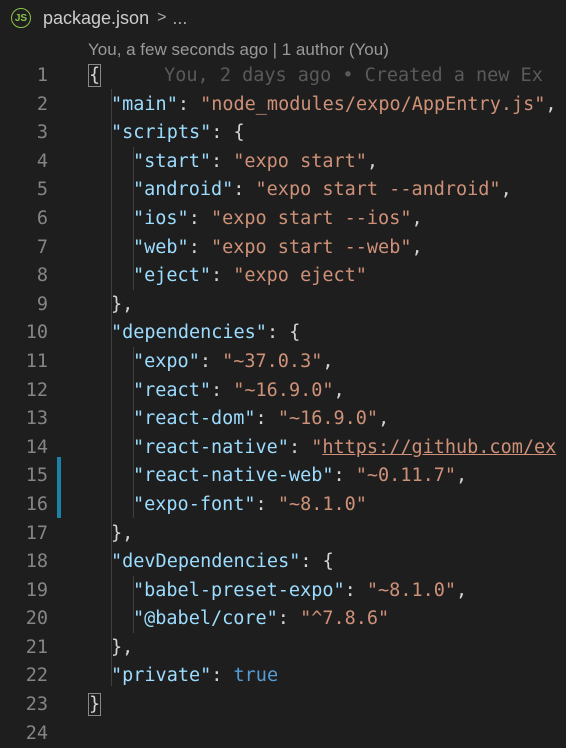 The width and height of the screenshot is (566, 748). What do you see at coordinates (283, 362) in the screenshot?
I see `code-line: 11 "expo": "~37.0.3",` at bounding box center [283, 362].